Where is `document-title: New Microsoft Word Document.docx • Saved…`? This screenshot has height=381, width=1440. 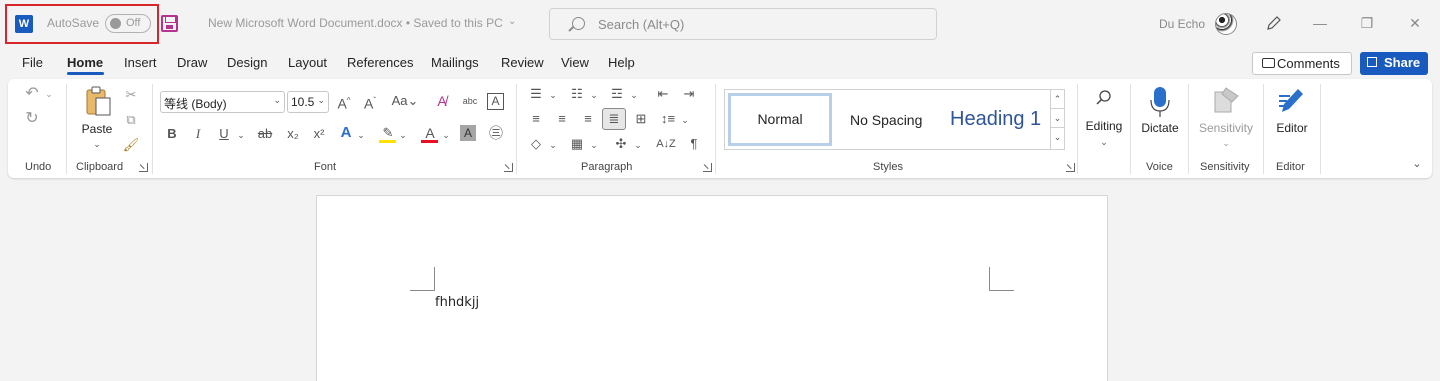 document-title: New Microsoft Word Document.docx • Saved… is located at coordinates (355, 23).